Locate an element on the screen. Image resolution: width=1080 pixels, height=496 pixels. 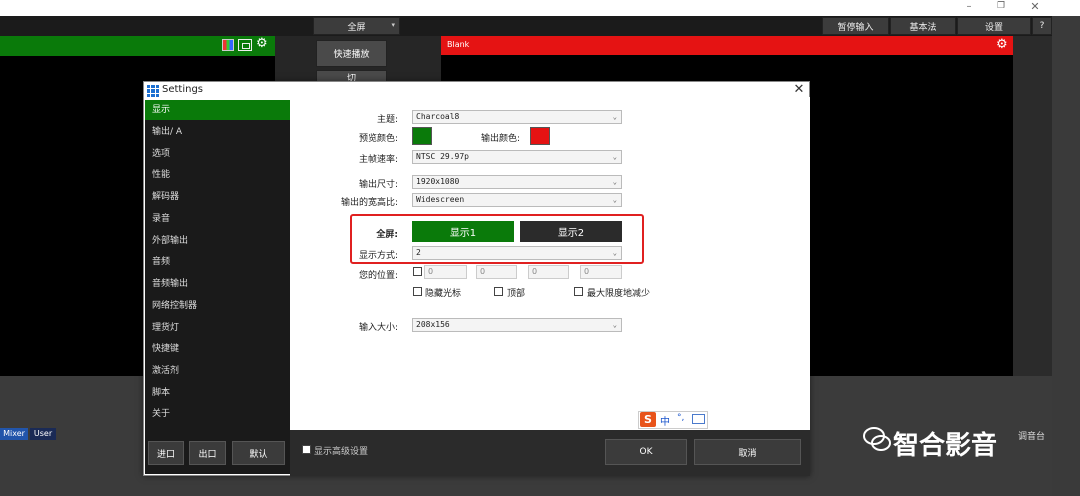
ime-punctuation: °, is located at coordinates (680, 418).